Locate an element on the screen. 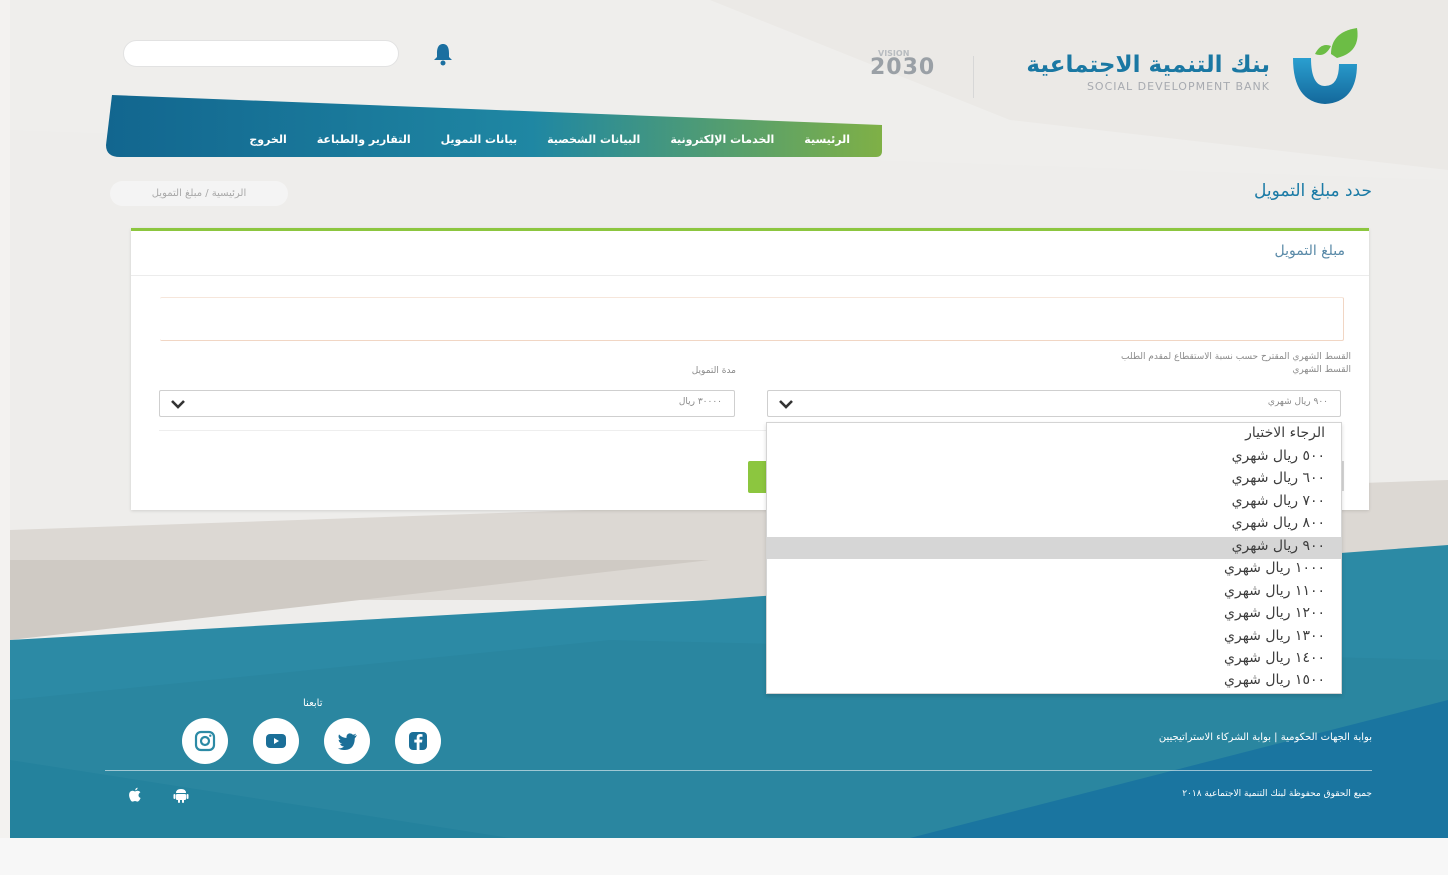 The height and width of the screenshot is (875, 1448). twitter-icon is located at coordinates (347, 742).